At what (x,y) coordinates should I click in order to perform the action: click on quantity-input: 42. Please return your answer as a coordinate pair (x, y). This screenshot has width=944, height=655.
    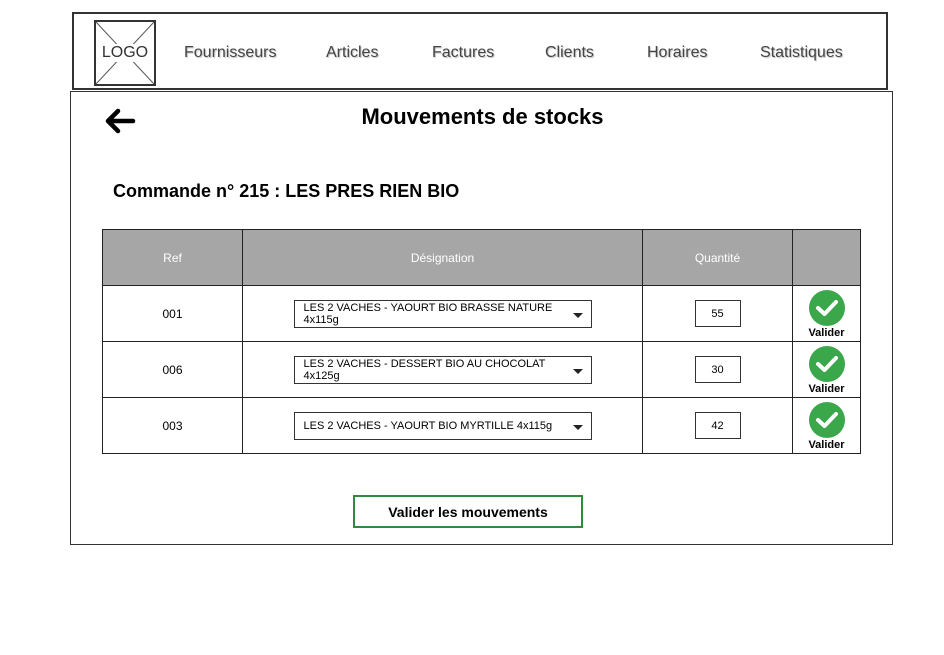
    Looking at the image, I should click on (717, 425).